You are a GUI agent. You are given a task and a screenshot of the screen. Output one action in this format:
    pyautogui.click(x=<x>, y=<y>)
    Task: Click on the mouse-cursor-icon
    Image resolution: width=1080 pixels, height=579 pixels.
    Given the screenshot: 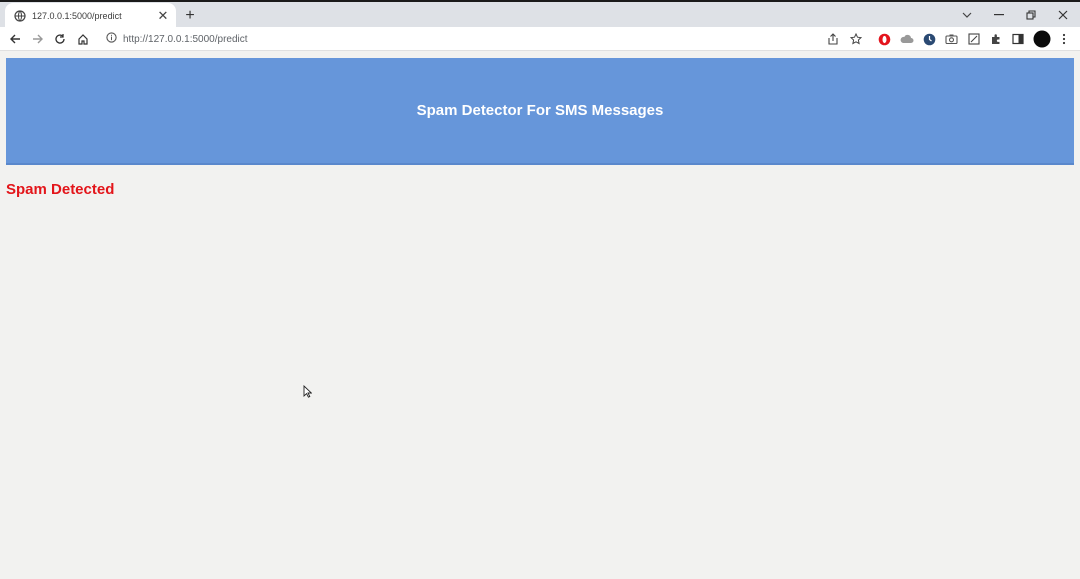 What is the action you would take?
    pyautogui.click(x=308, y=393)
    